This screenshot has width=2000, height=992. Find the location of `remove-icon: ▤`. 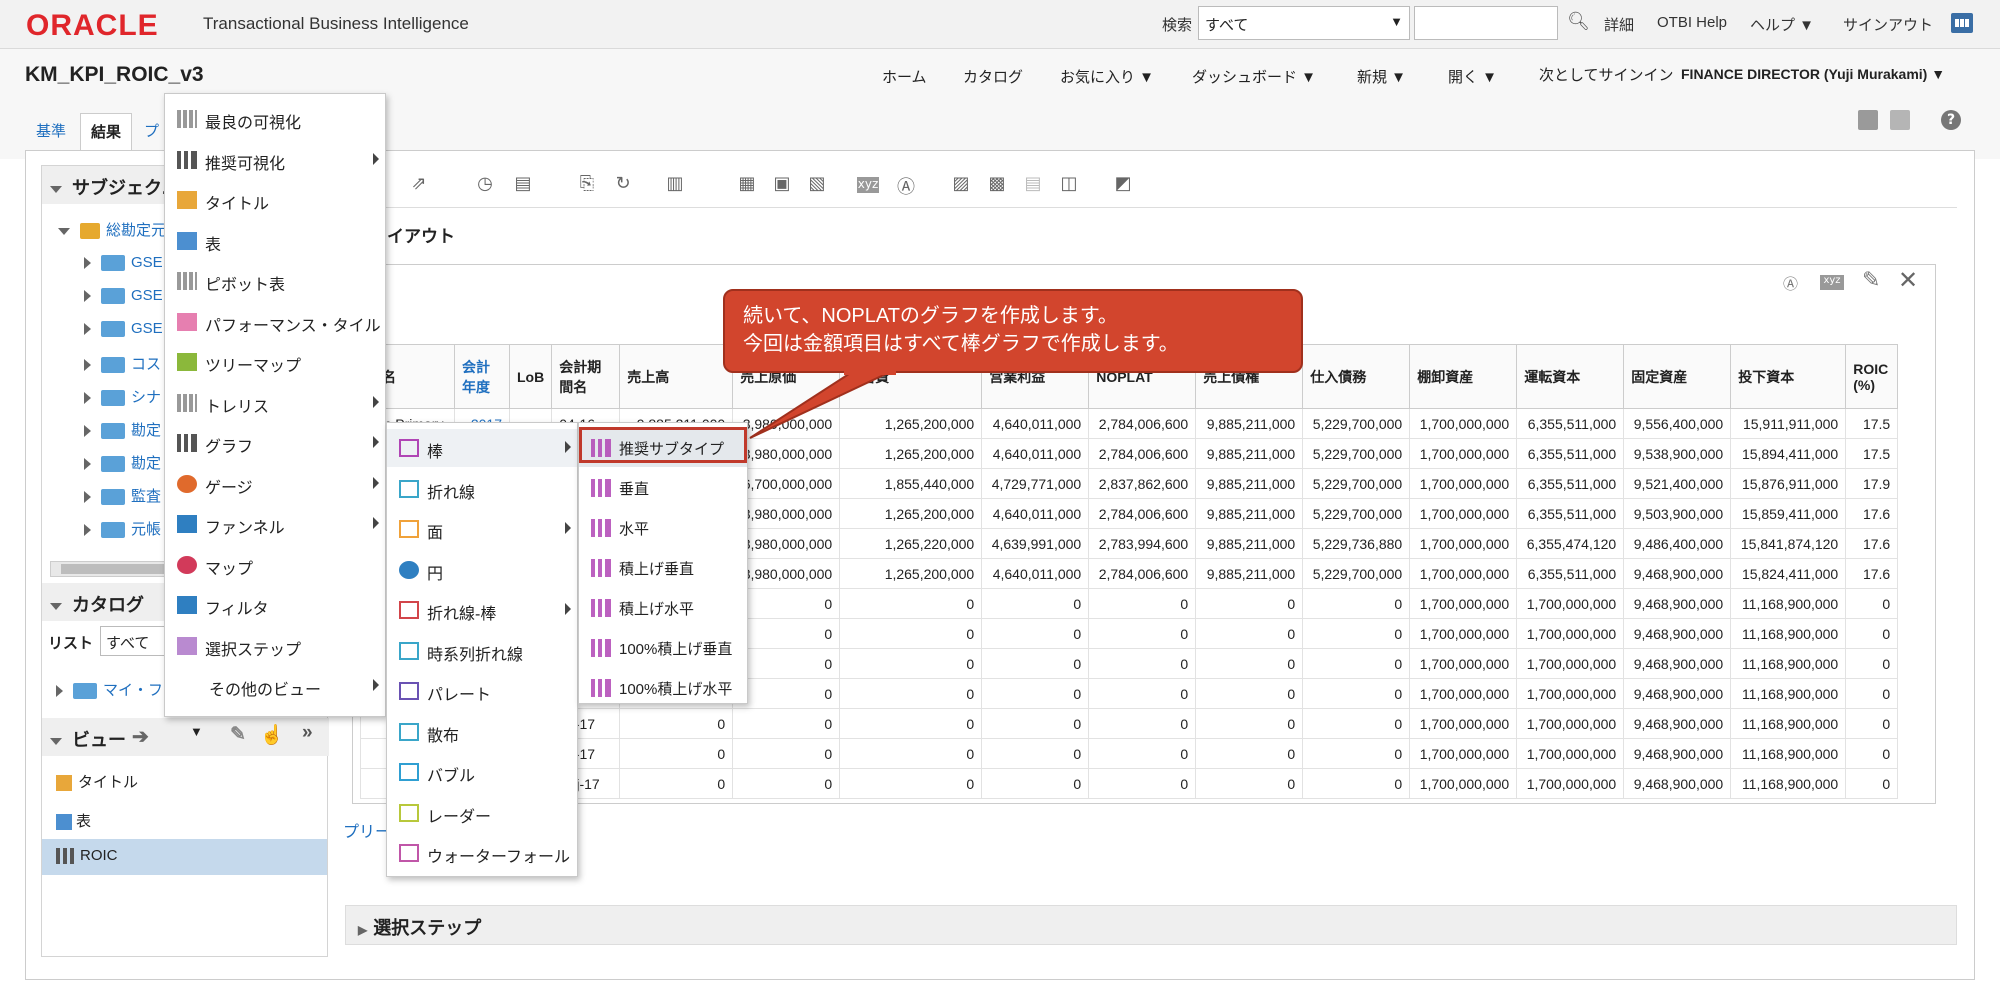

remove-icon: ▤ is located at coordinates (1033, 184).